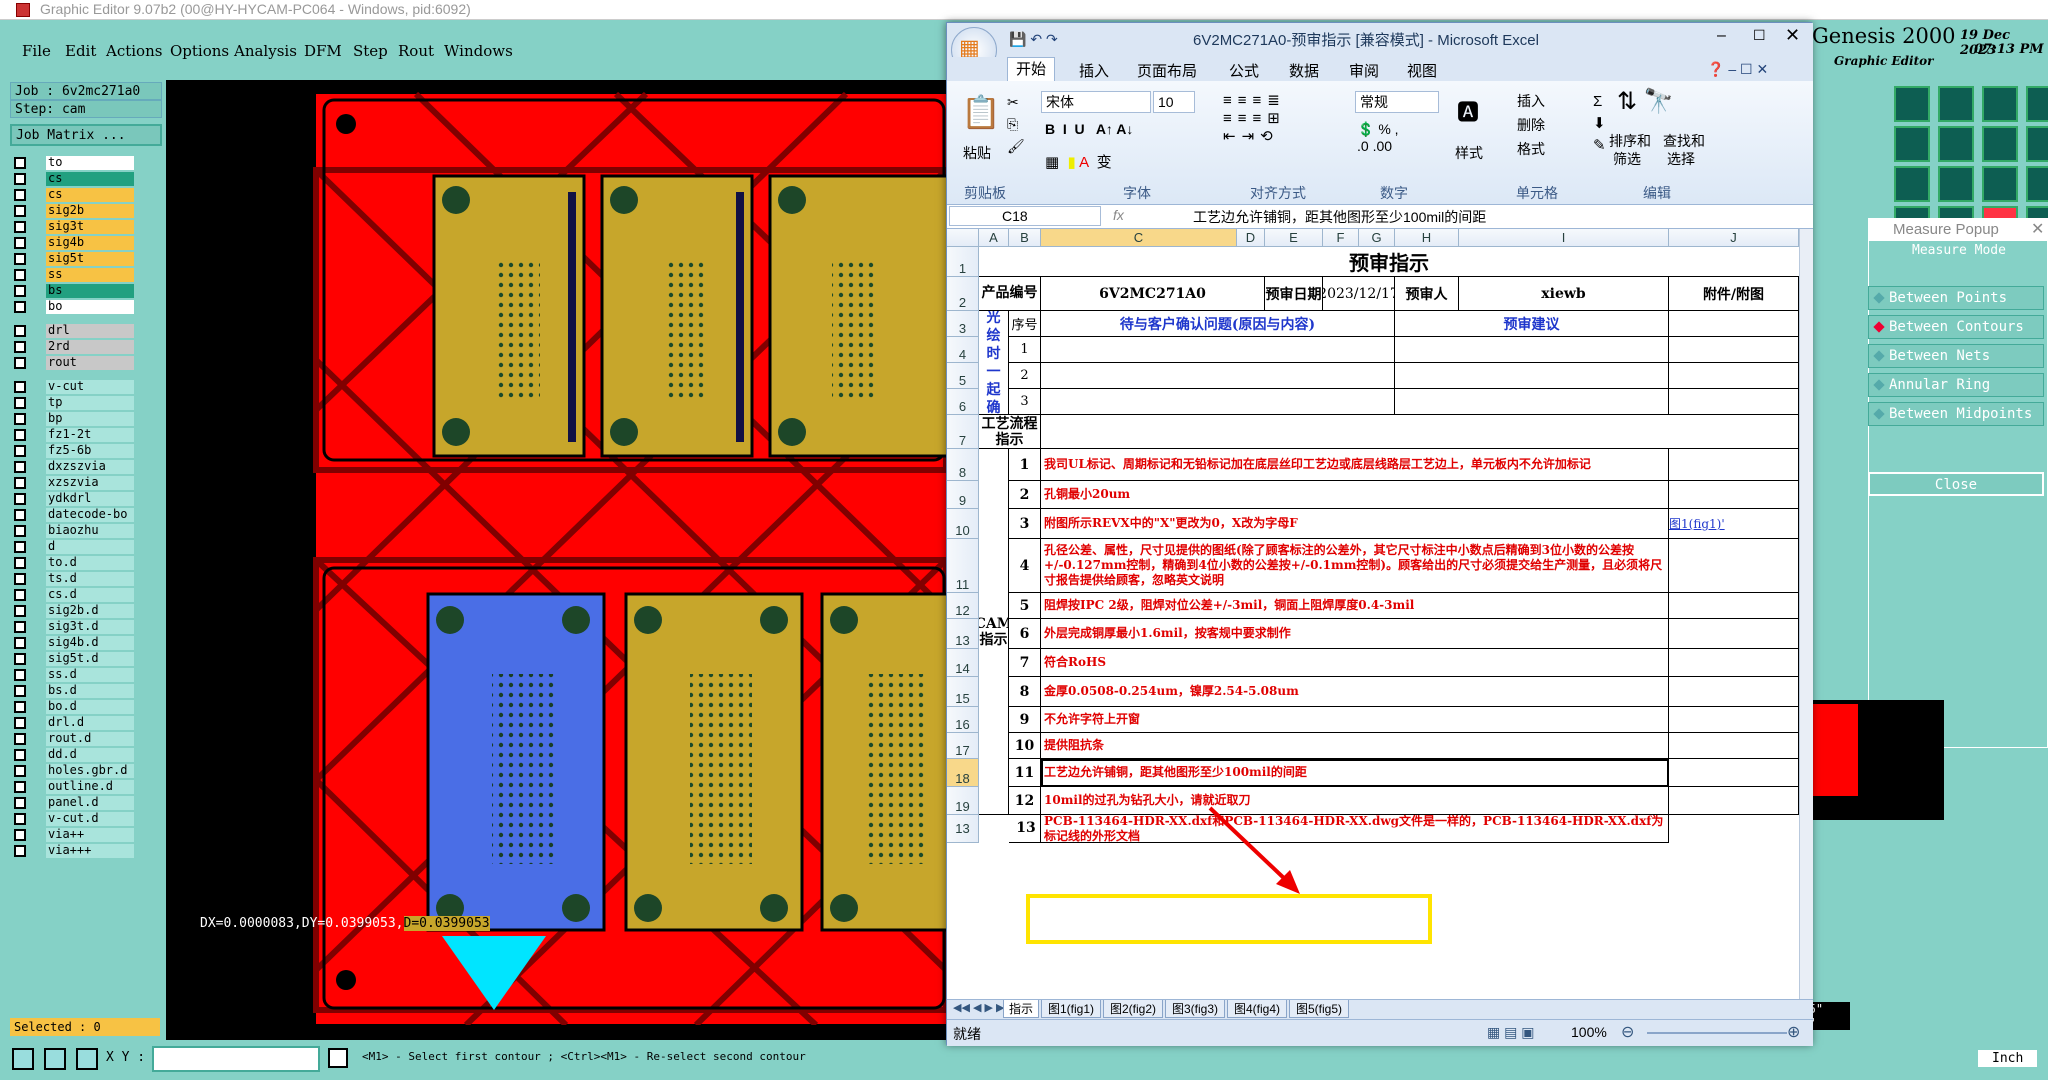 The image size is (2048, 1080). What do you see at coordinates (74, 363) in the screenshot?
I see `layer-row: rout` at bounding box center [74, 363].